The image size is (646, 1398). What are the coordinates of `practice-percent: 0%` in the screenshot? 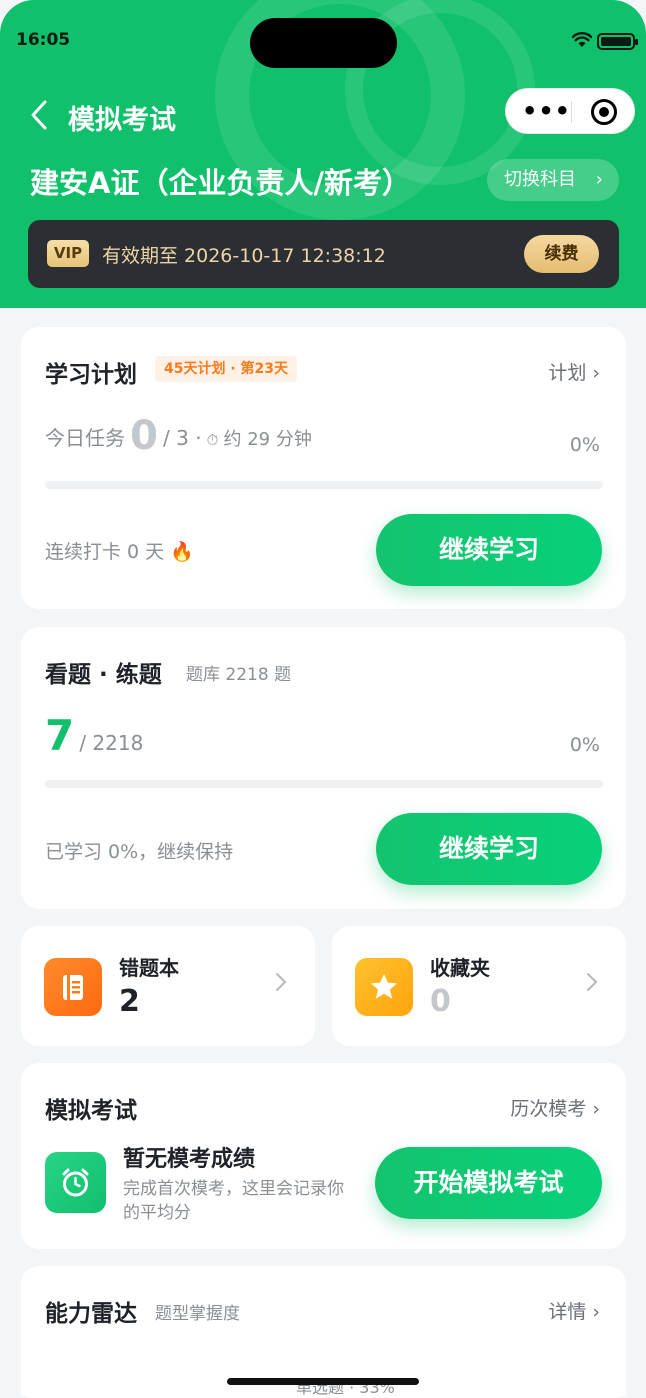 It's located at (584, 745).